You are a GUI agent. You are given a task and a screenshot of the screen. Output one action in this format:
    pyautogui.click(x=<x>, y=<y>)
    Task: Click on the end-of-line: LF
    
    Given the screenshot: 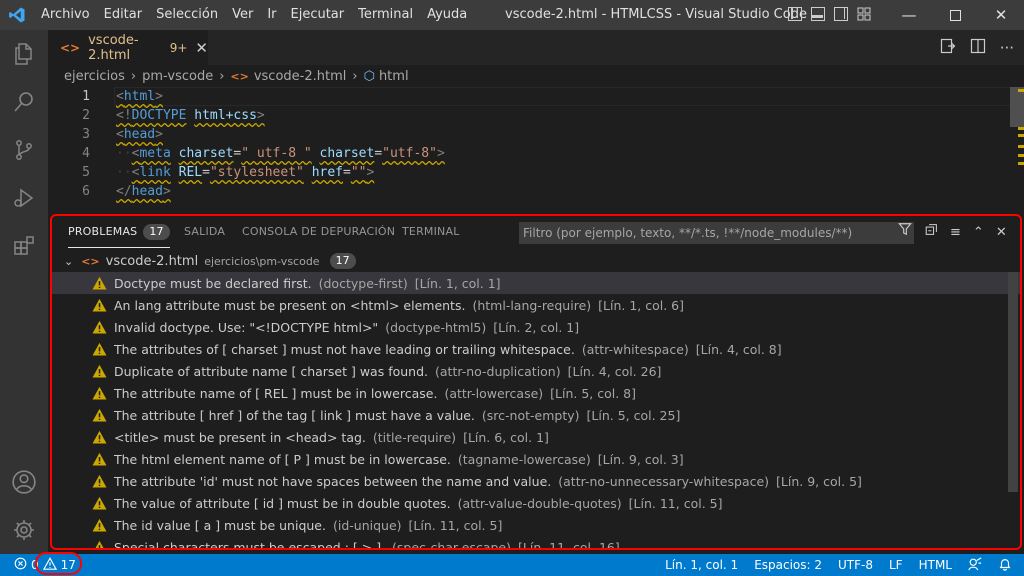 What is the action you would take?
    pyautogui.click(x=896, y=565)
    